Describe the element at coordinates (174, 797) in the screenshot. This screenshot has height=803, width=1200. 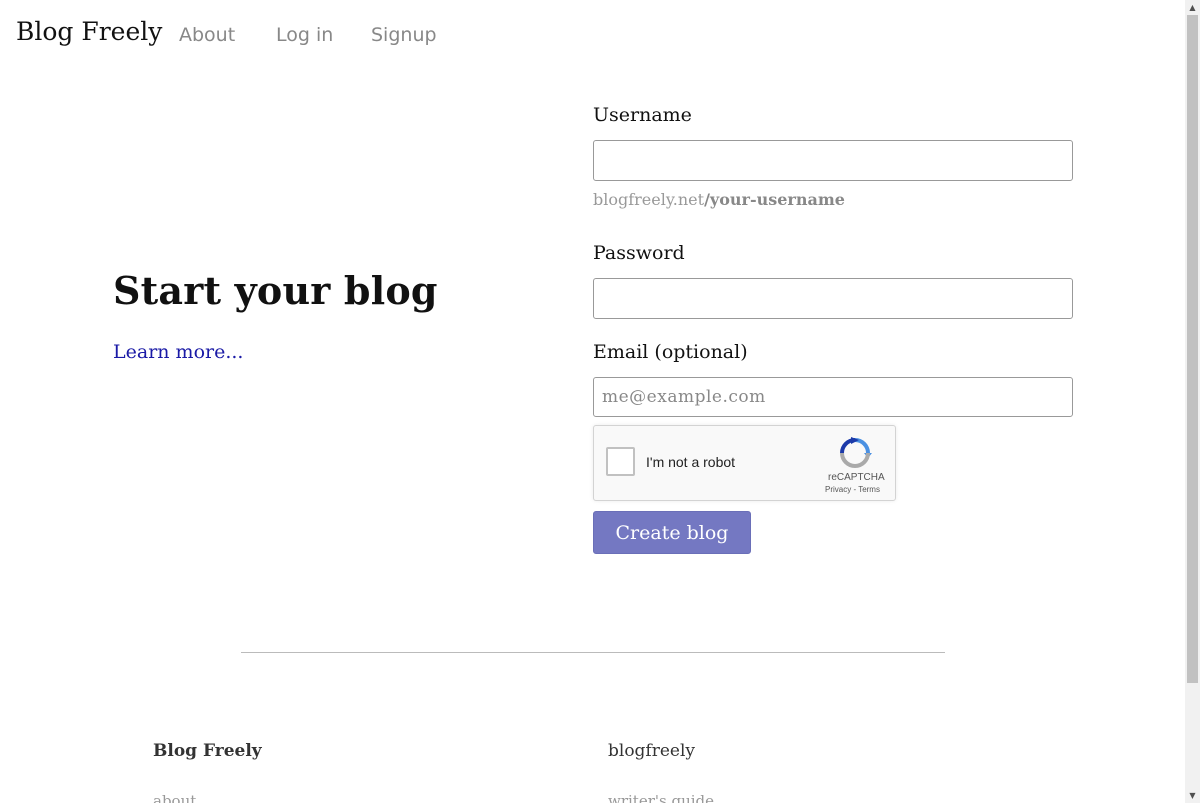
I see `footer-about-link: about` at that location.